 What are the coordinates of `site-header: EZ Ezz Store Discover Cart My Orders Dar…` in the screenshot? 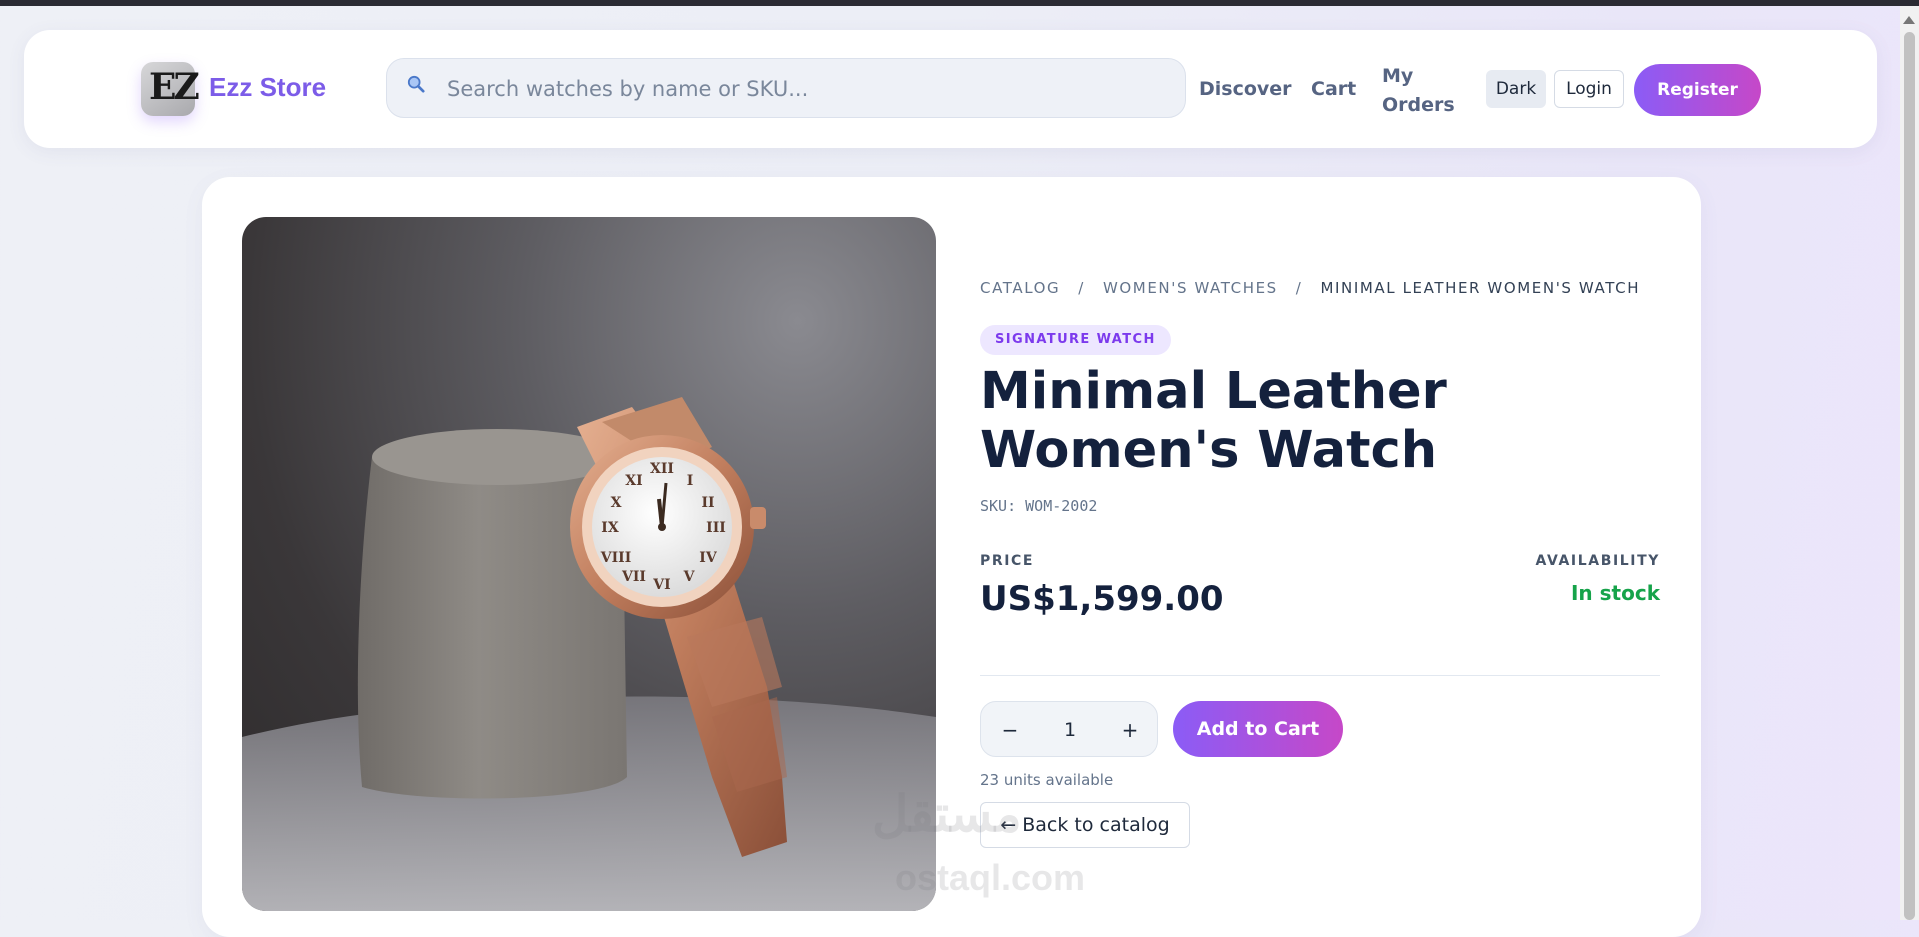 It's located at (950, 89).